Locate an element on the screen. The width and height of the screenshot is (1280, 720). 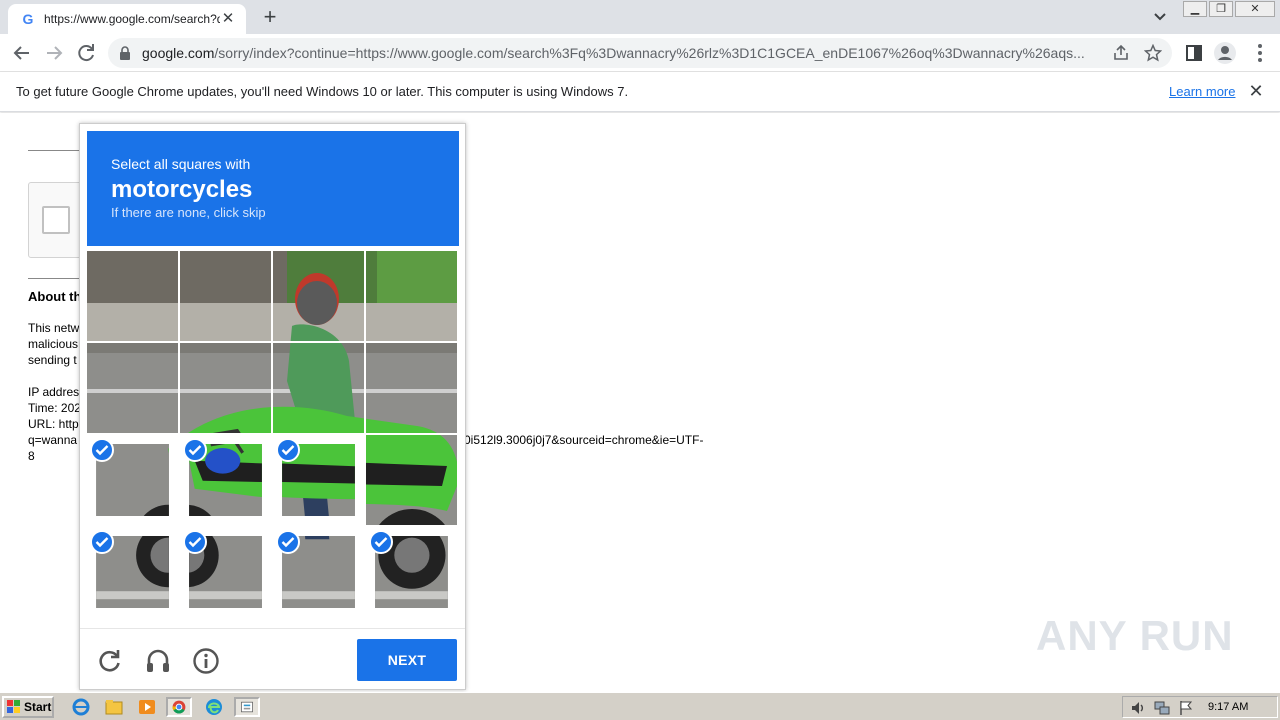
google-favicon-icon: G is located at coordinates (28, 19).